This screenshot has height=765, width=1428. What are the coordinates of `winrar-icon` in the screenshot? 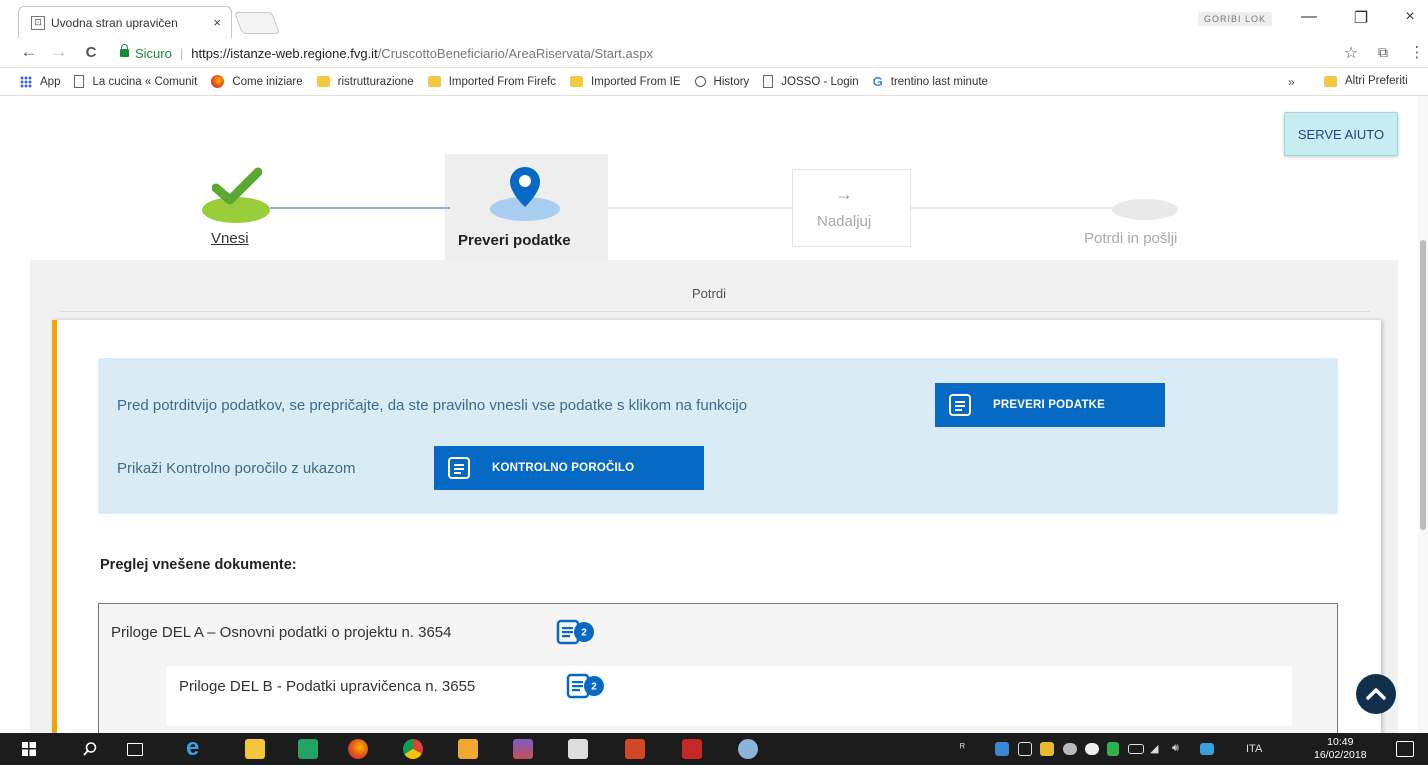 It's located at (523, 749).